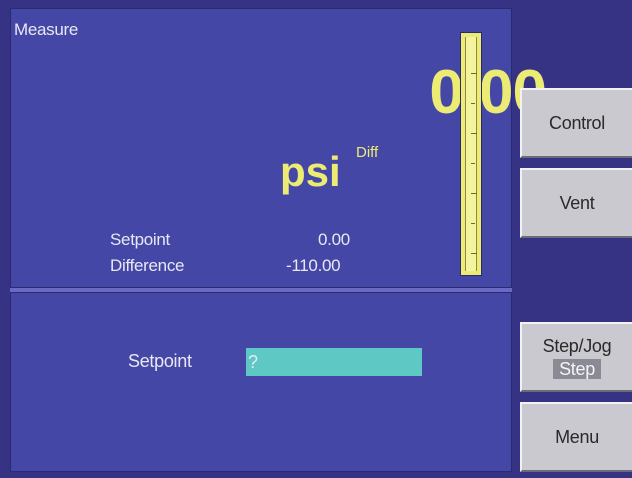 The height and width of the screenshot is (478, 632). Describe the element at coordinates (576, 357) in the screenshot. I see `step-jog-button: Step/Jog Step` at that location.